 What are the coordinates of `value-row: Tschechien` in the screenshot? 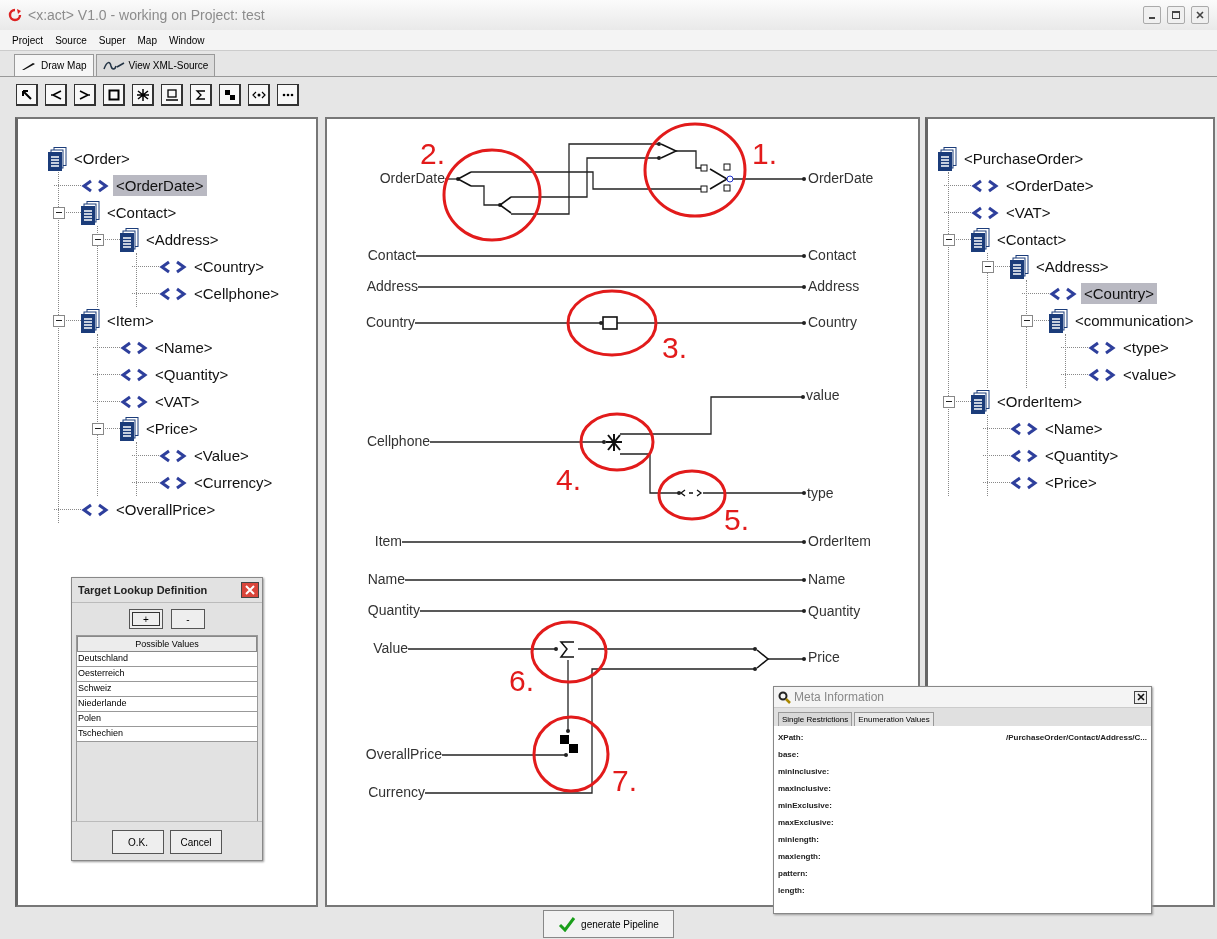 It's located at (167, 734).